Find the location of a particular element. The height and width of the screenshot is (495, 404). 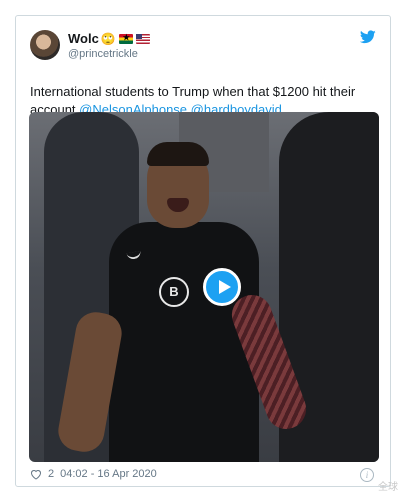

nets-logo-icon: B is located at coordinates (174, 292).